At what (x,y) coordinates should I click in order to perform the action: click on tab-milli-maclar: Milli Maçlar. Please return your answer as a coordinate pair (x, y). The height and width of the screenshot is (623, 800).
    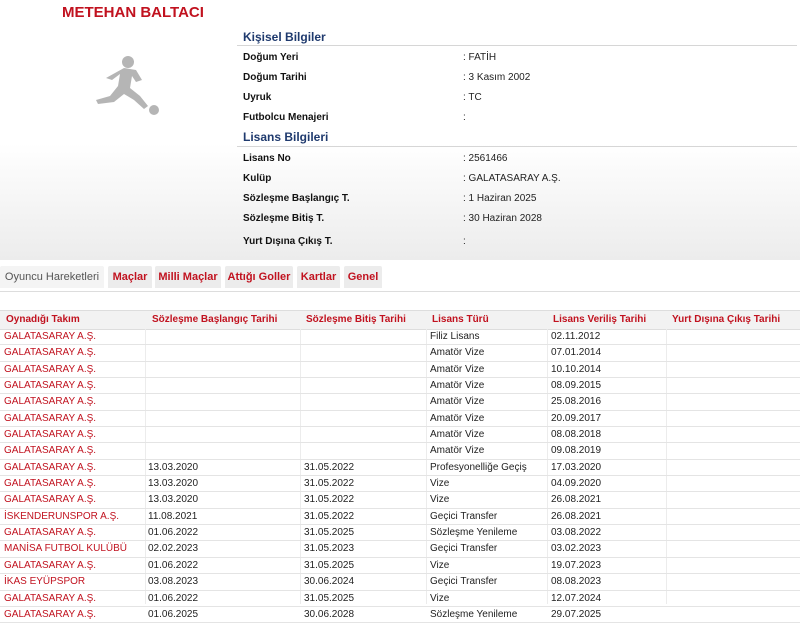
    Looking at the image, I should click on (188, 277).